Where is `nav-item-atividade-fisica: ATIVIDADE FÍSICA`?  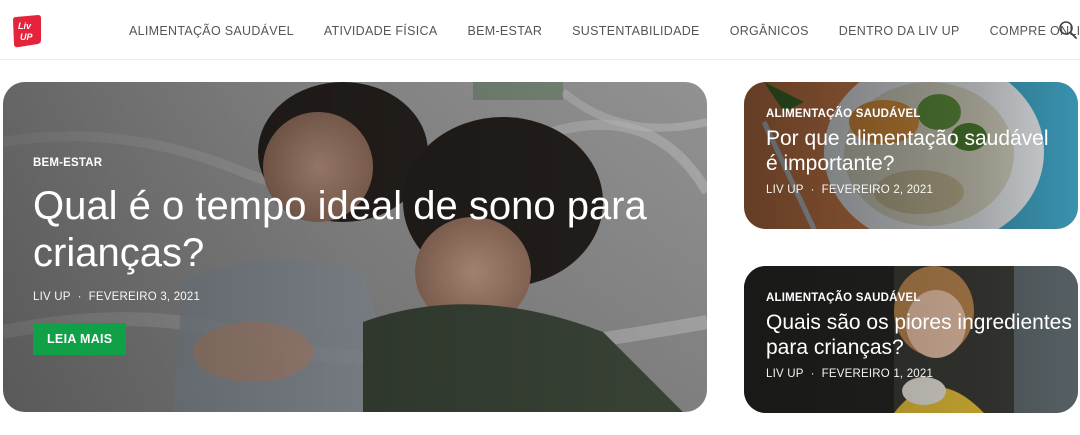
nav-item-atividade-fisica: ATIVIDADE FÍSICA is located at coordinates (381, 31).